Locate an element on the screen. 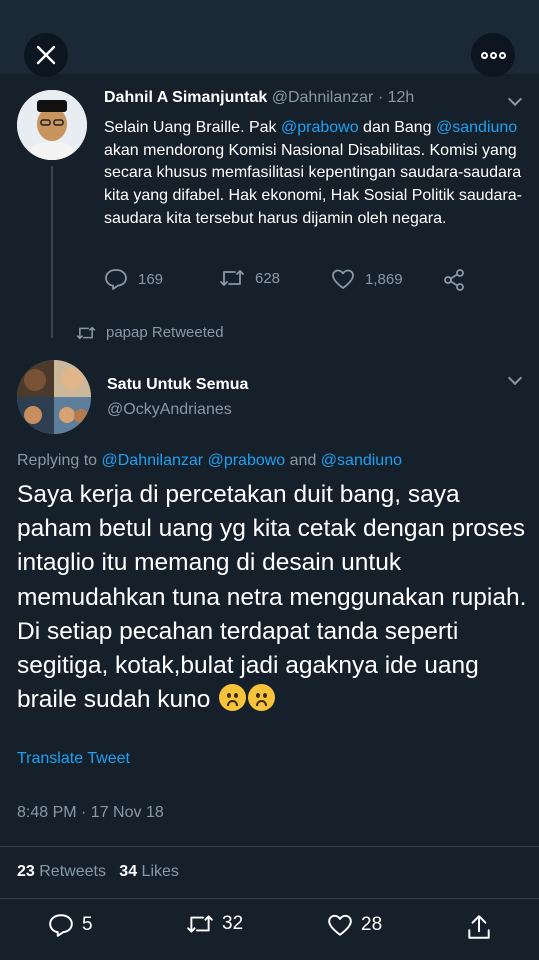 This screenshot has height=960, width=539. author-name: Dahnil A Simanjuntak is located at coordinates (185, 97).